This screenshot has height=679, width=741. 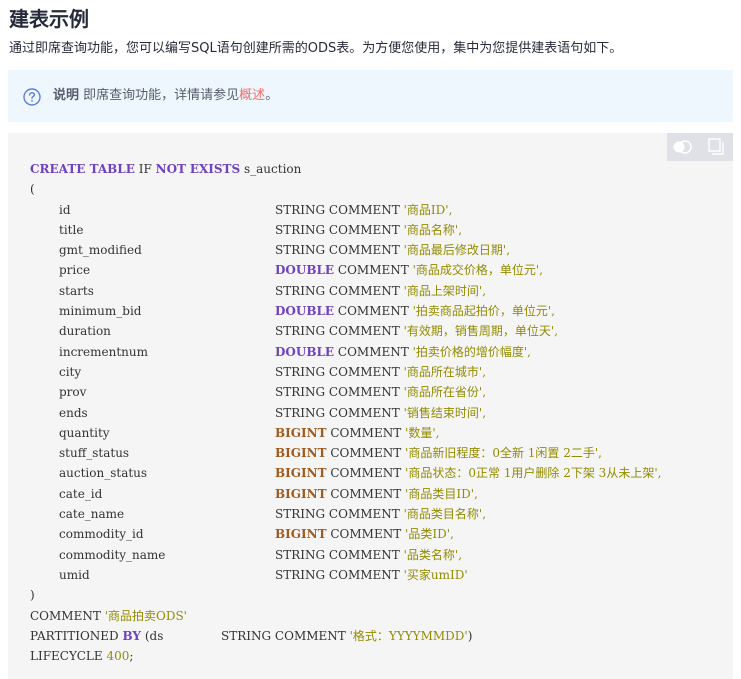 I want to click on column-definition: DOUBLE COMMENT '商品成交价格，单位元',, so click(x=409, y=270).